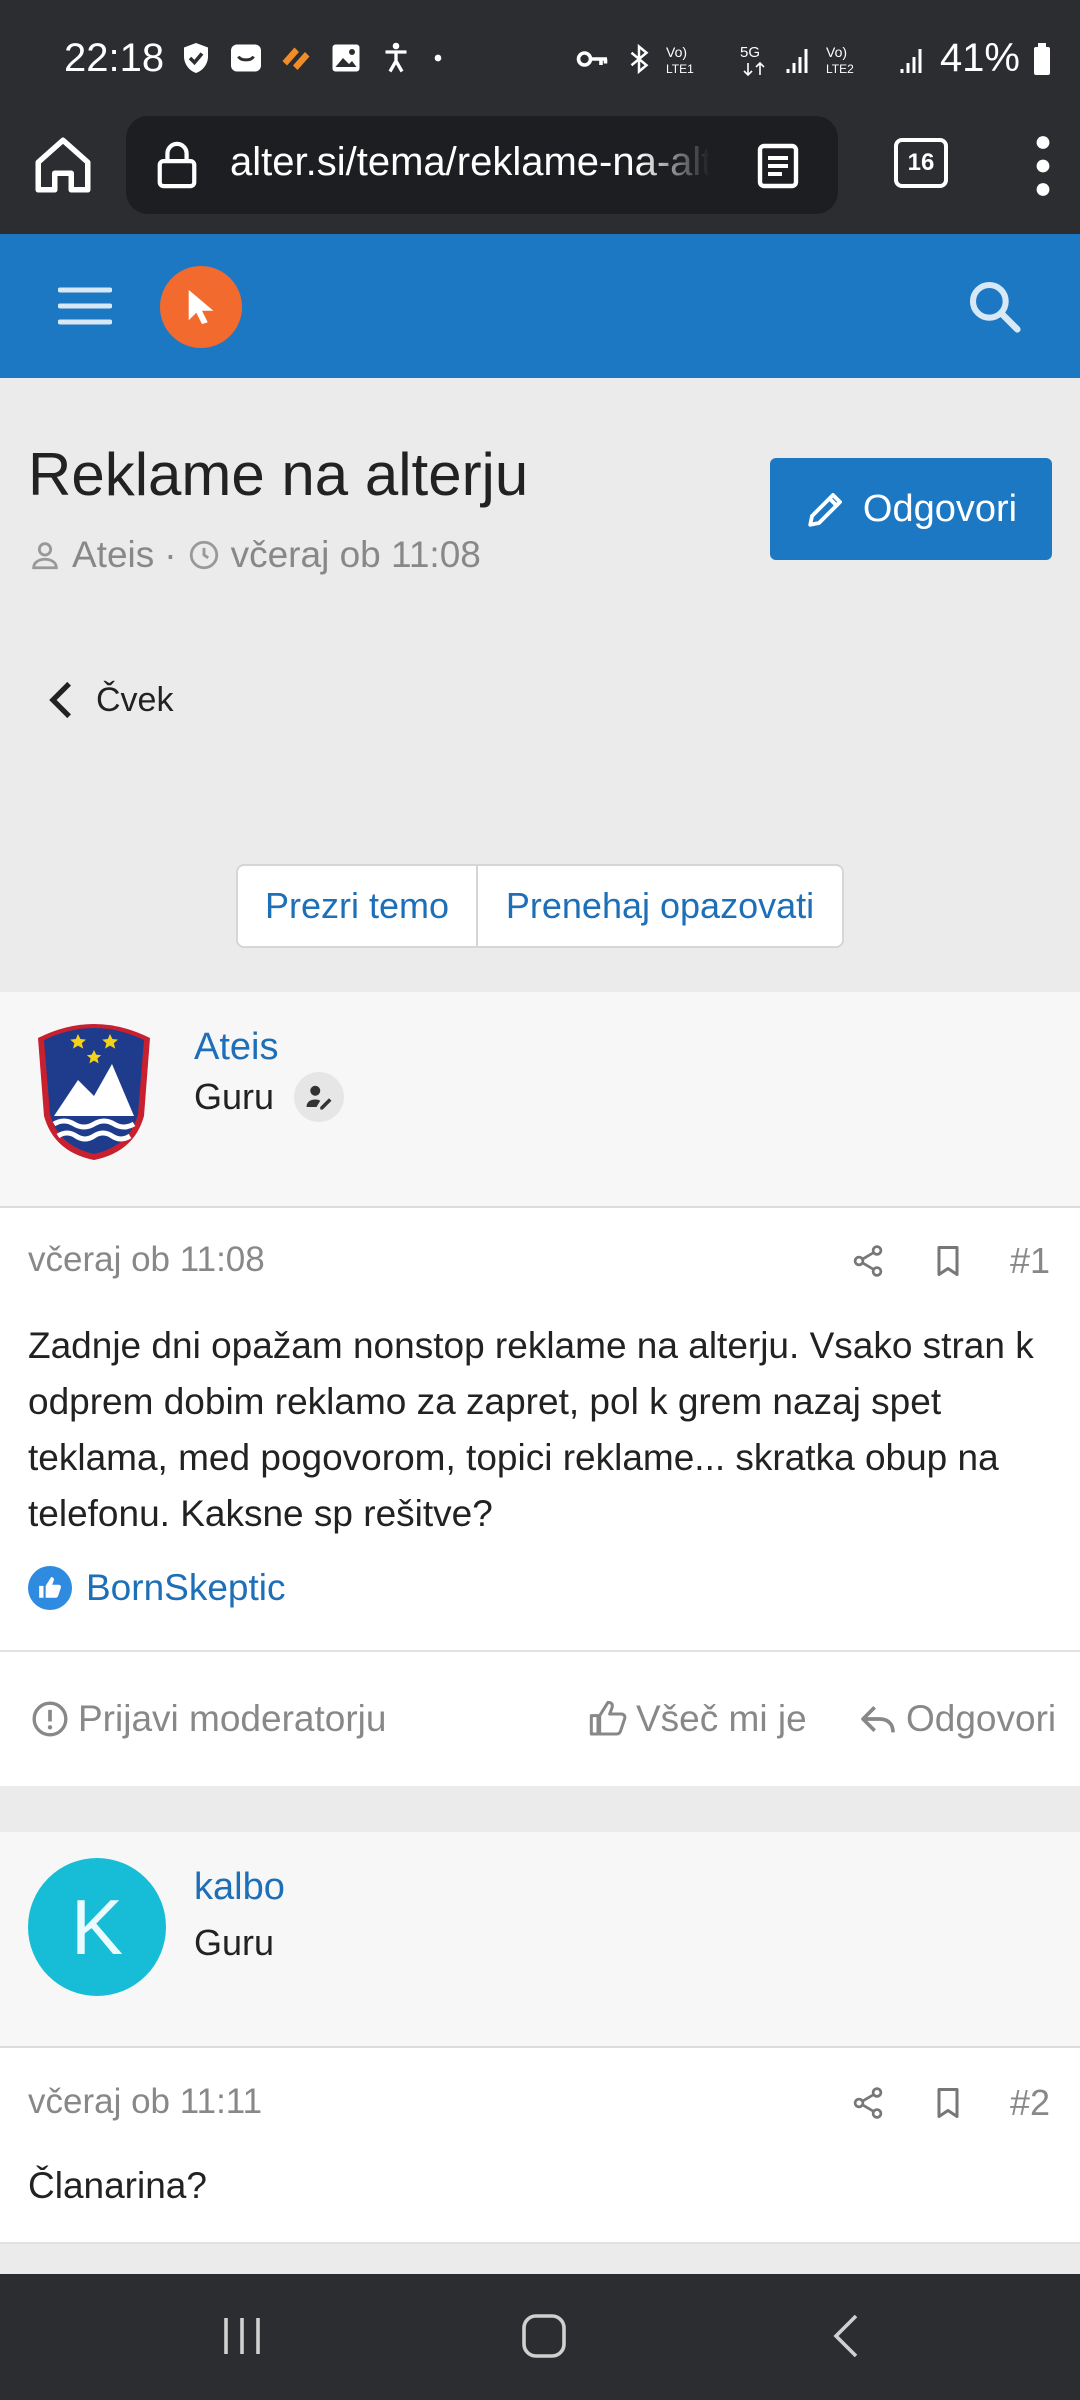 The width and height of the screenshot is (1080, 2400). I want to click on status-bar: 22:18 Vo) LTE1 5G Vo) LTE2 41%, so click(540, 58).